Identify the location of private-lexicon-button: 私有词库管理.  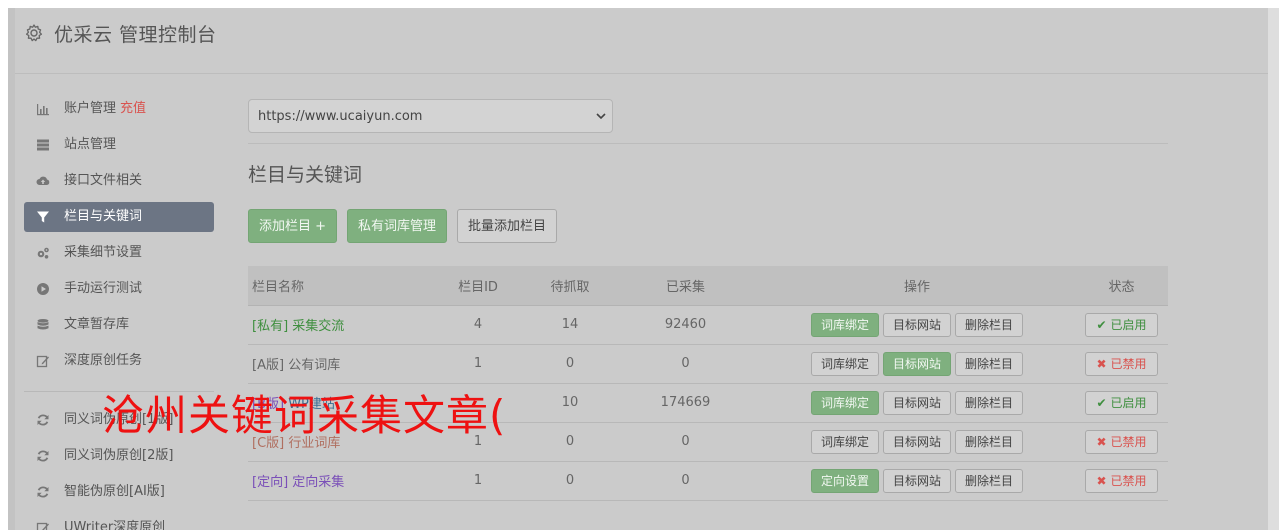
(397, 226).